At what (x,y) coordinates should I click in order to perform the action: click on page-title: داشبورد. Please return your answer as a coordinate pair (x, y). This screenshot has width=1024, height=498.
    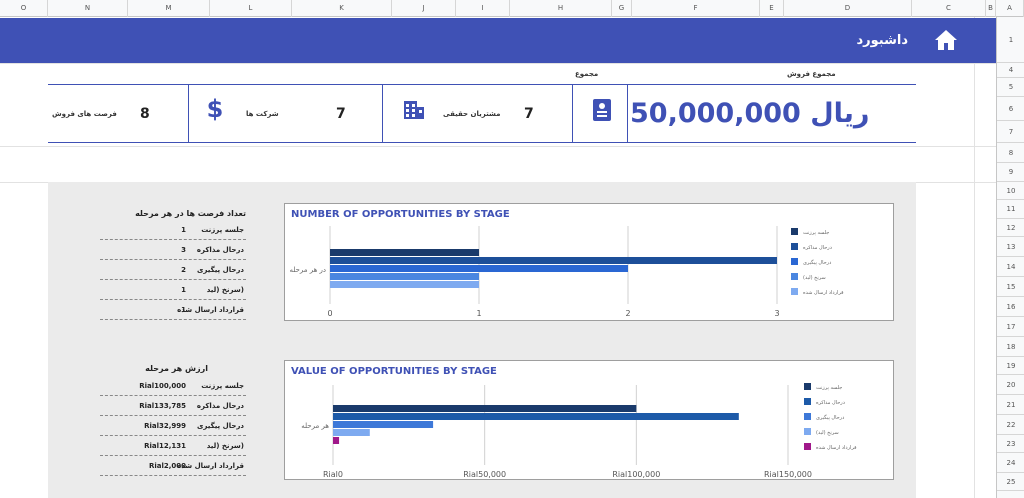
    Looking at the image, I should click on (882, 40).